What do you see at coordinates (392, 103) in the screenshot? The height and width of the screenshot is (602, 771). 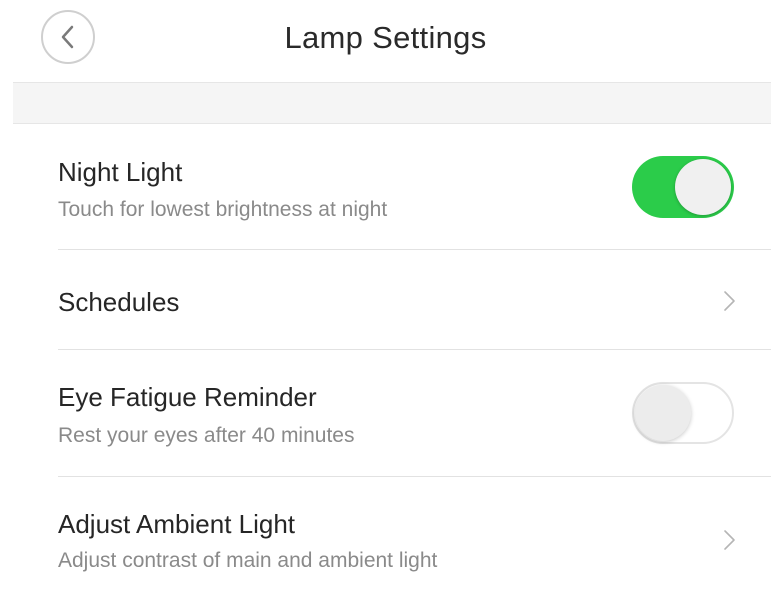 I see `section-spacer` at bounding box center [392, 103].